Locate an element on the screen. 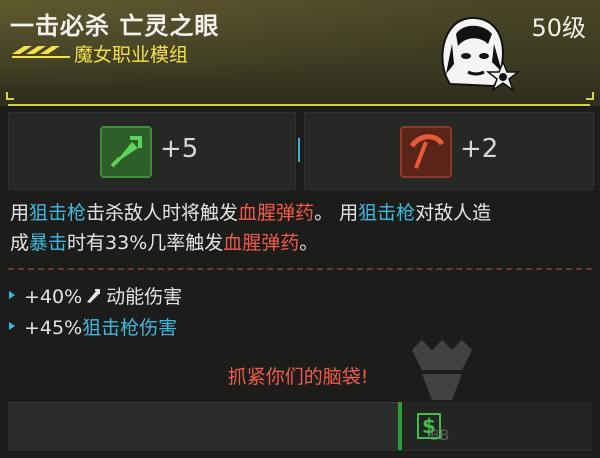 The width and height of the screenshot is (600, 458). rarity-chevrons-icon is located at coordinates (41, 52).